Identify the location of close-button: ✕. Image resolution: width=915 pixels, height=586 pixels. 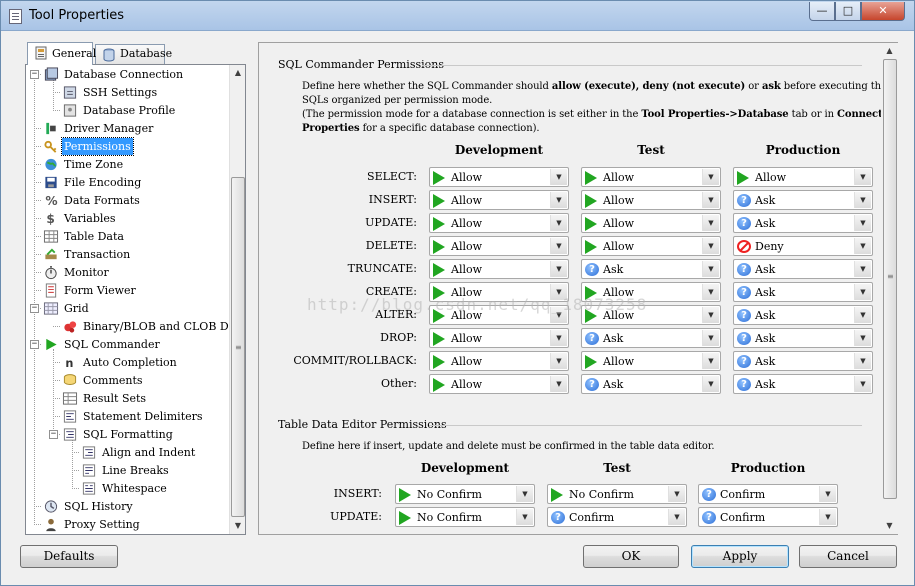
(883, 11).